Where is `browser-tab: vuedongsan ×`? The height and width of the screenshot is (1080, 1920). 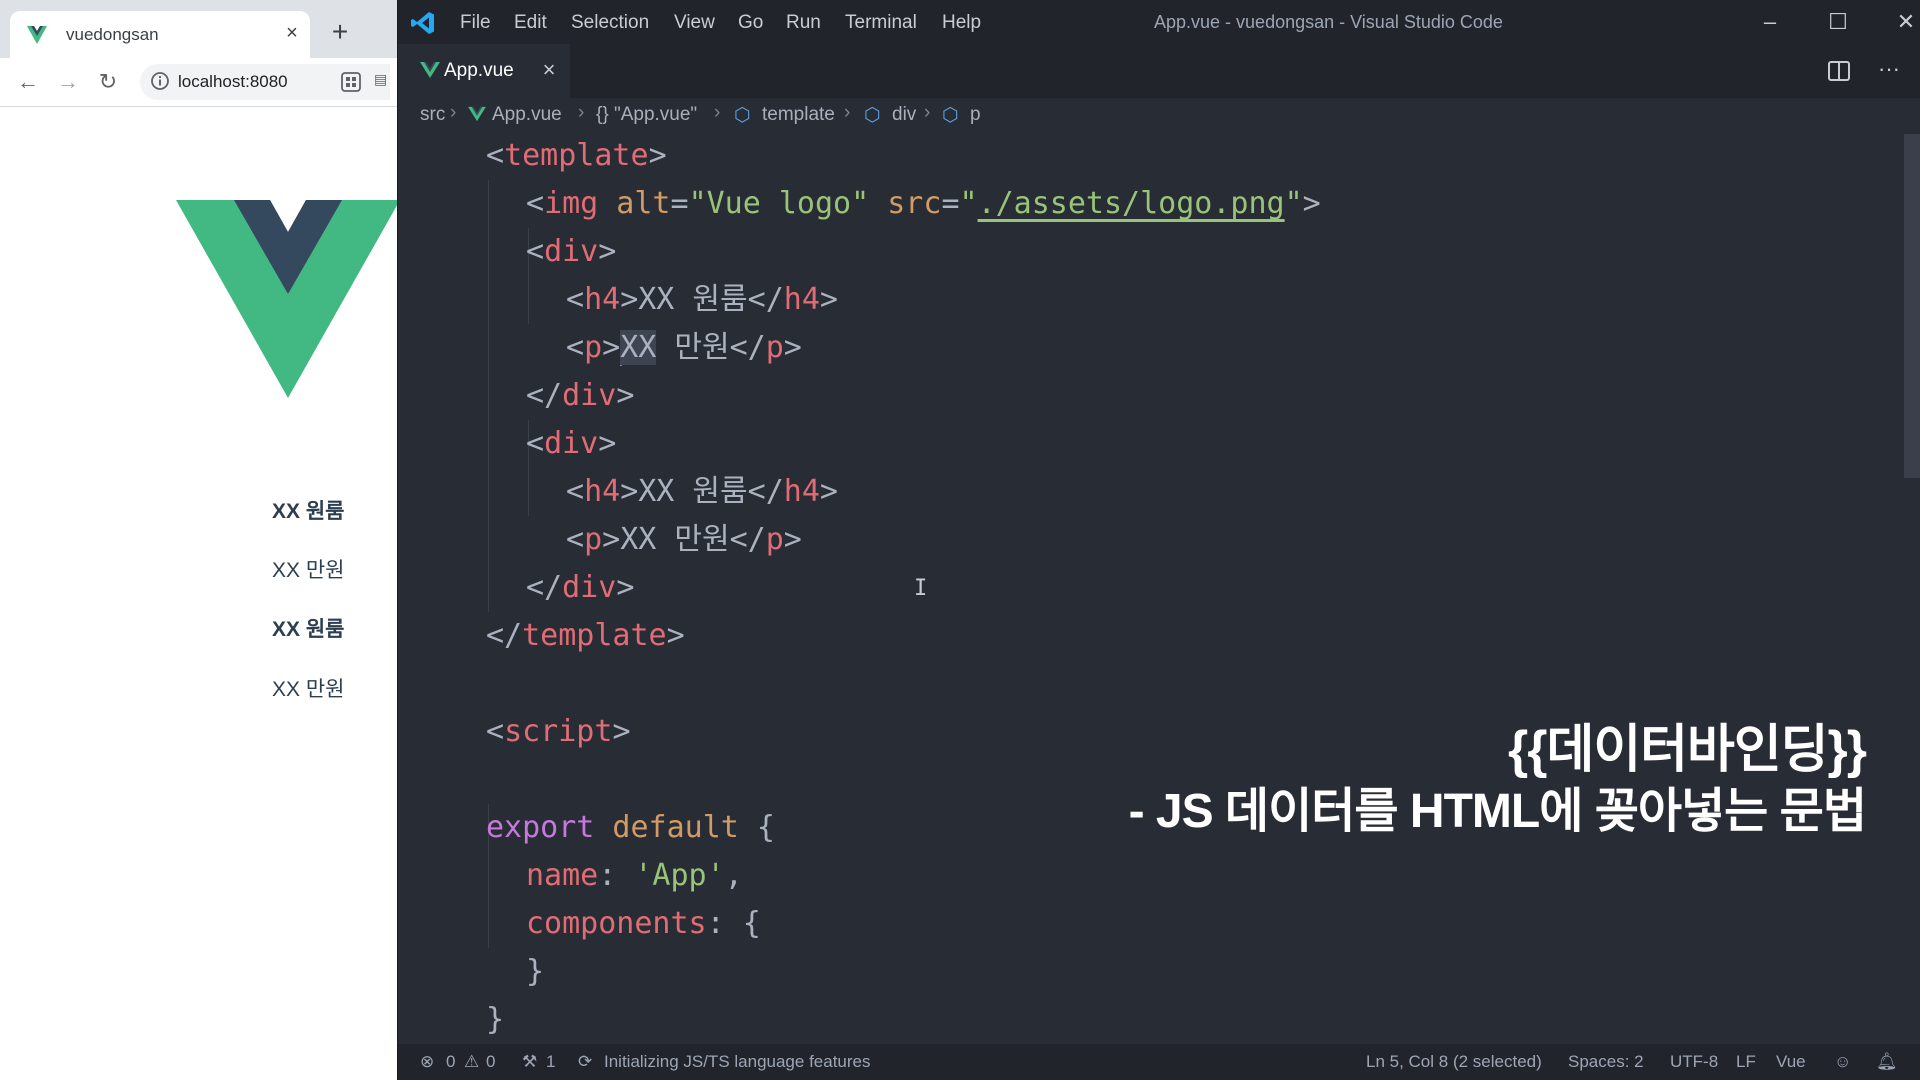 browser-tab: vuedongsan × is located at coordinates (160, 37).